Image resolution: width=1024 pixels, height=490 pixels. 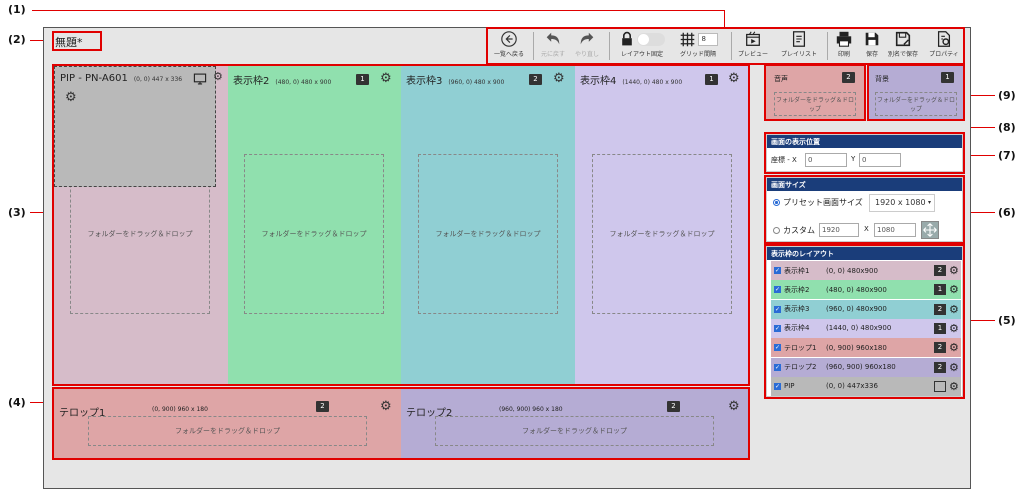 I want to click on back-button: 一覧へ戻る, so click(x=509, y=48).